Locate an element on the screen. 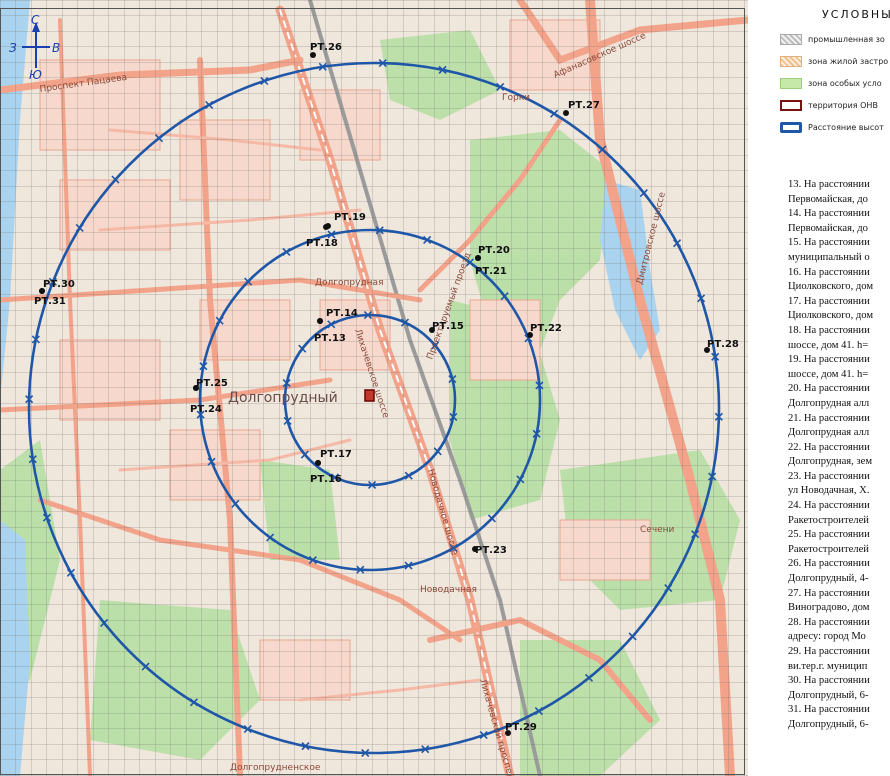  note-line: 23. На расстоянии is located at coordinates (829, 476).